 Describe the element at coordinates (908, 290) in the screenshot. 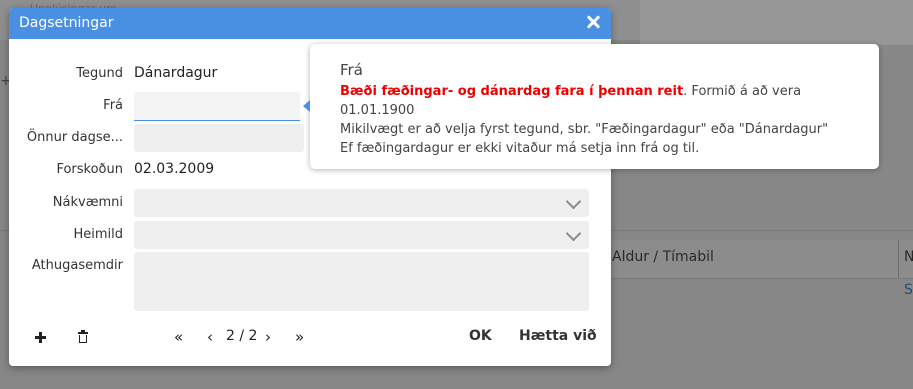

I see `background-link-s: S` at that location.